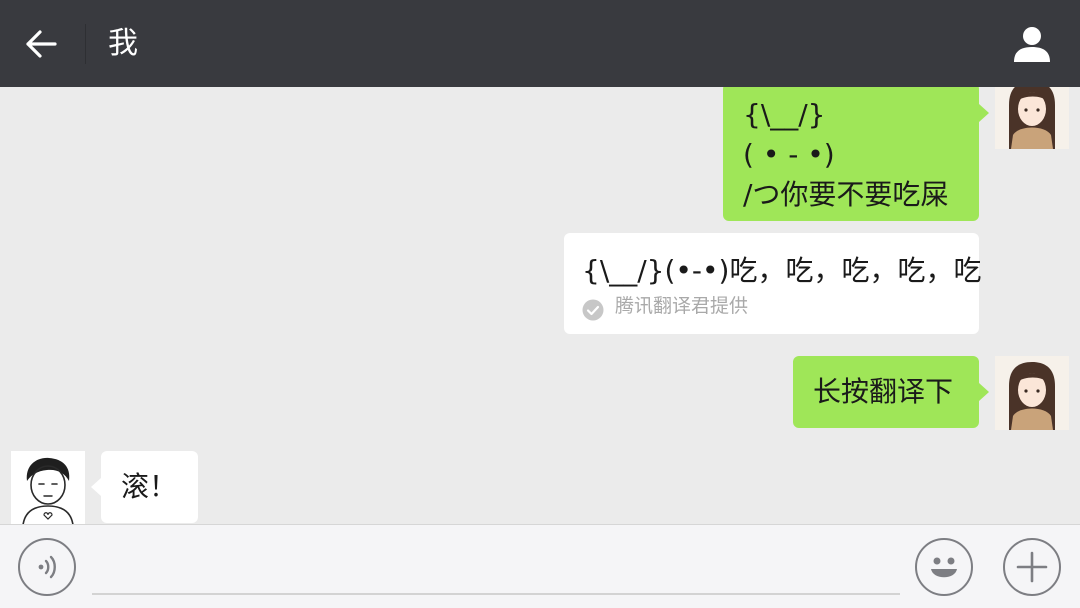 The width and height of the screenshot is (1080, 608). I want to click on header-divider, so click(85, 44).